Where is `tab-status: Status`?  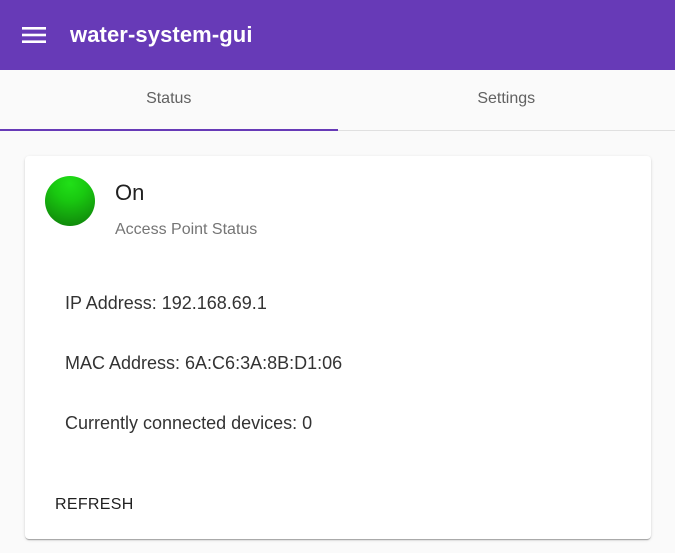 tab-status: Status is located at coordinates (169, 100).